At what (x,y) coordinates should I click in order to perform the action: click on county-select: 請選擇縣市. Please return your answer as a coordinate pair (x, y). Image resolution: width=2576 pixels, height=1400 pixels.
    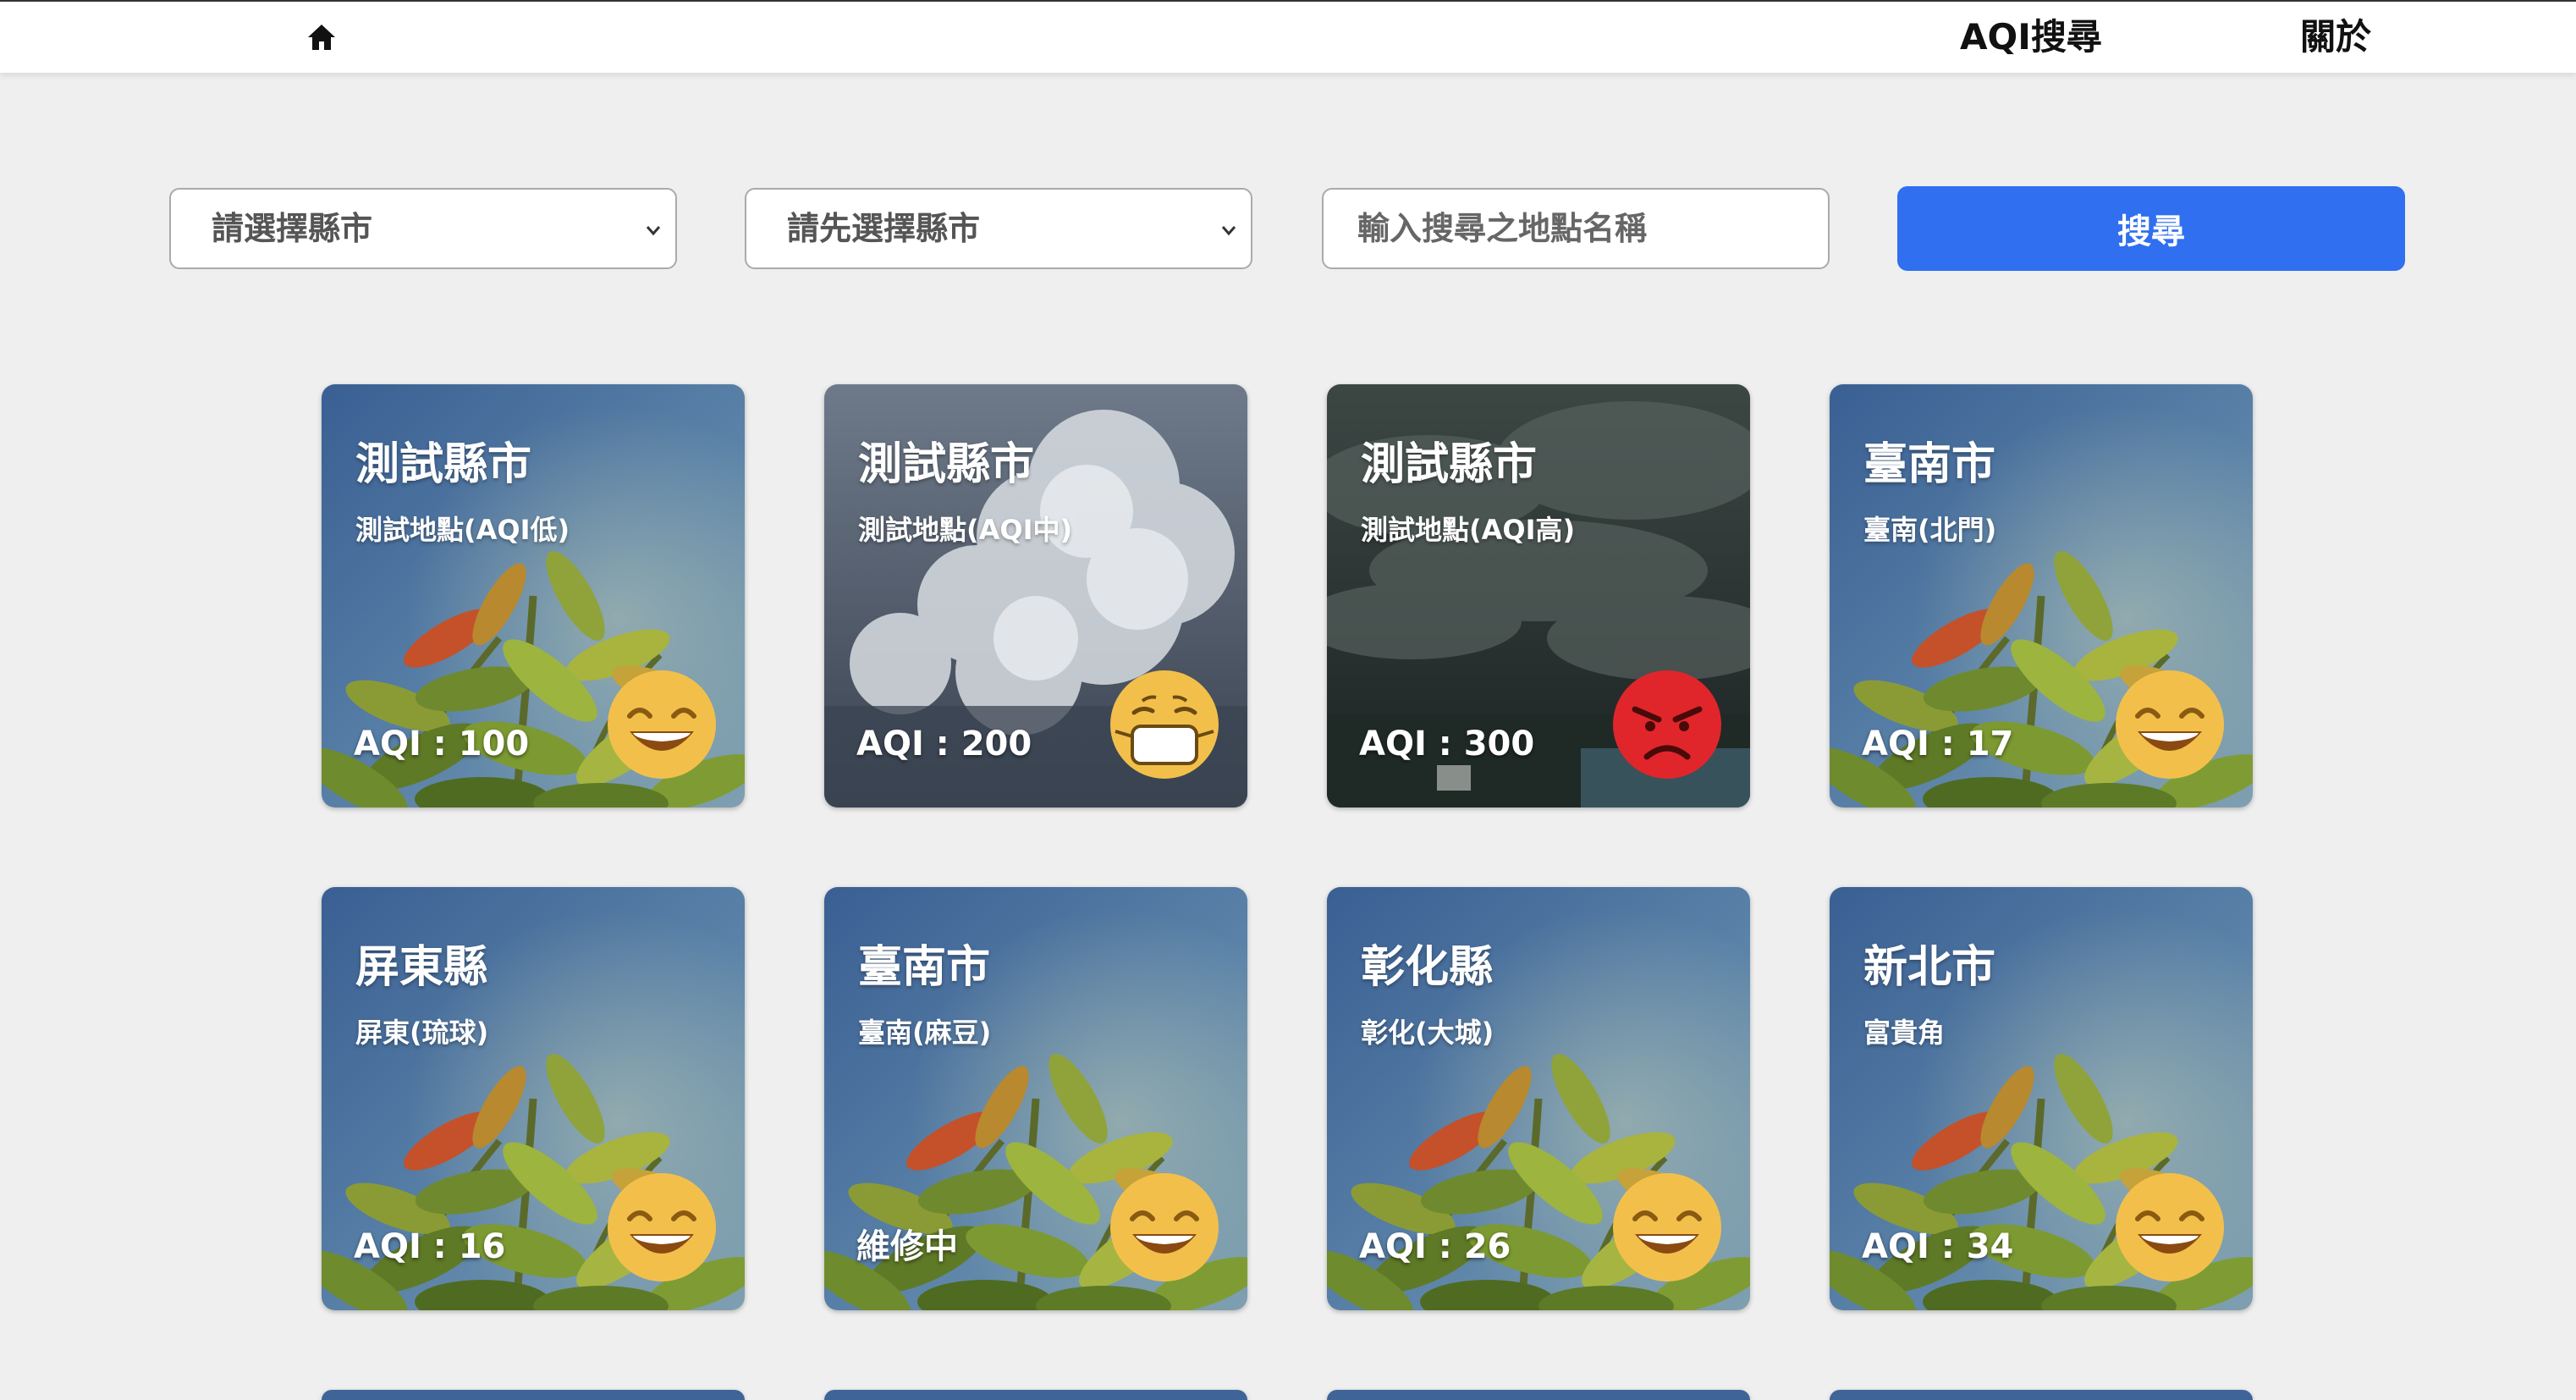
    Looking at the image, I should click on (423, 229).